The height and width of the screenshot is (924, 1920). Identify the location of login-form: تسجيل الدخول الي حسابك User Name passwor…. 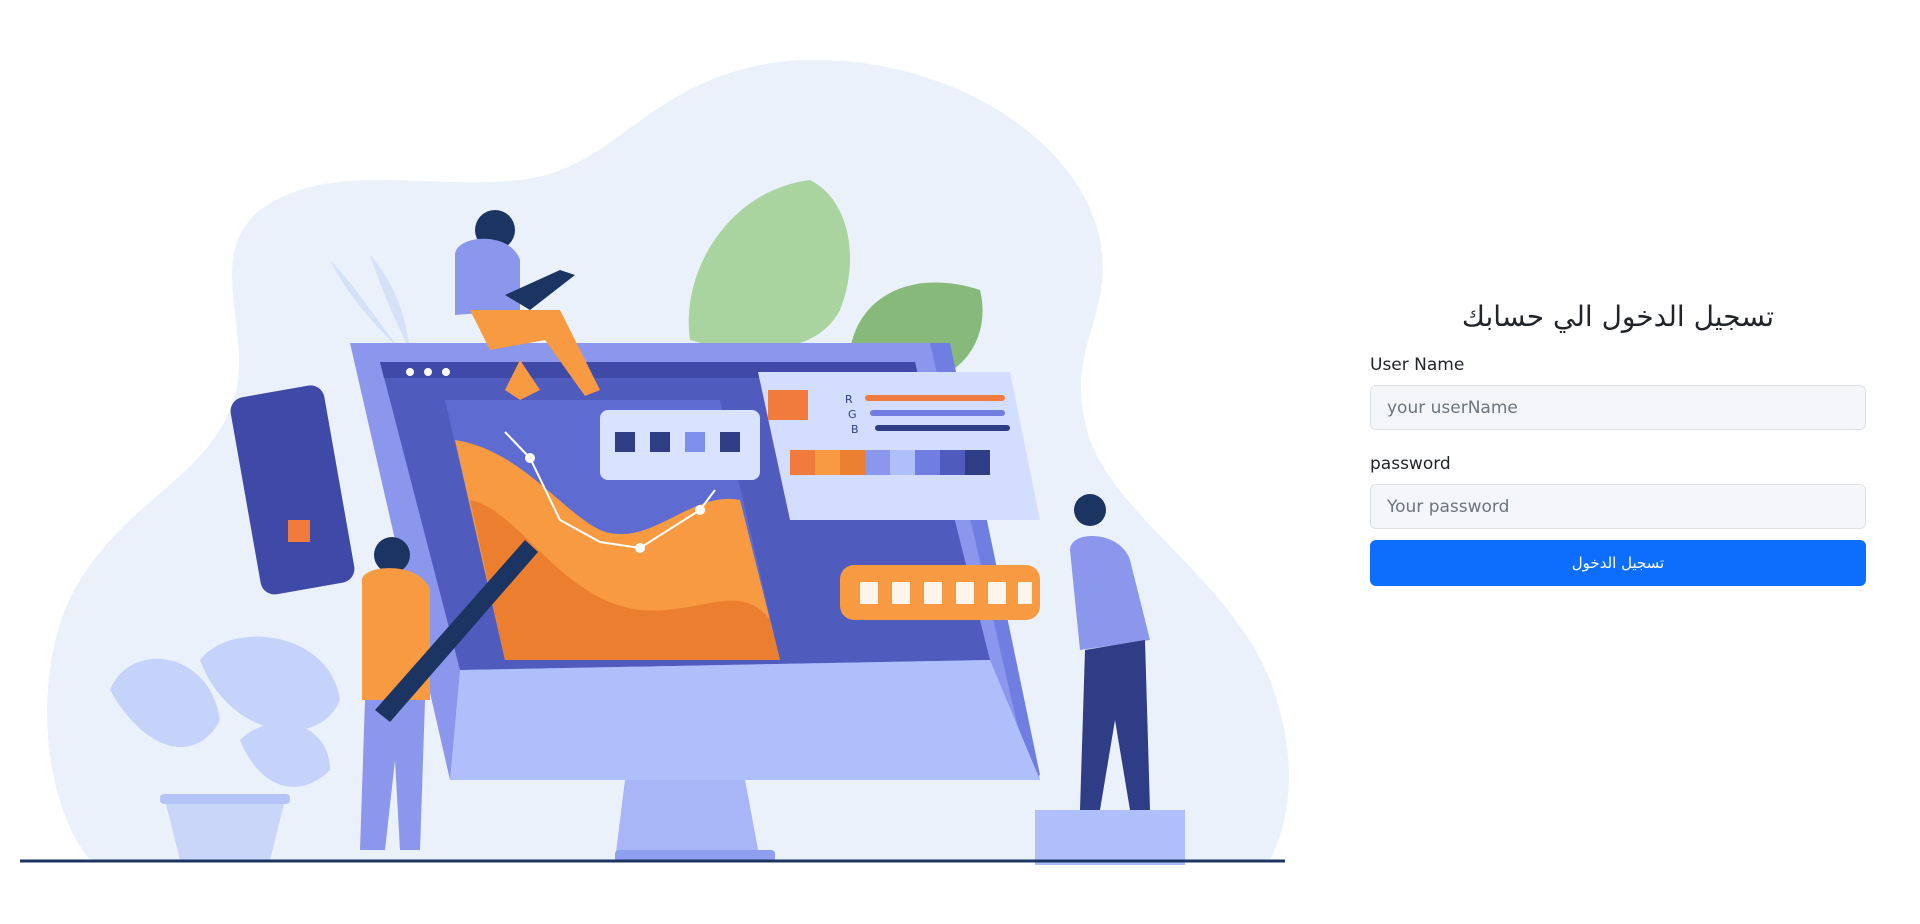
(1618, 443).